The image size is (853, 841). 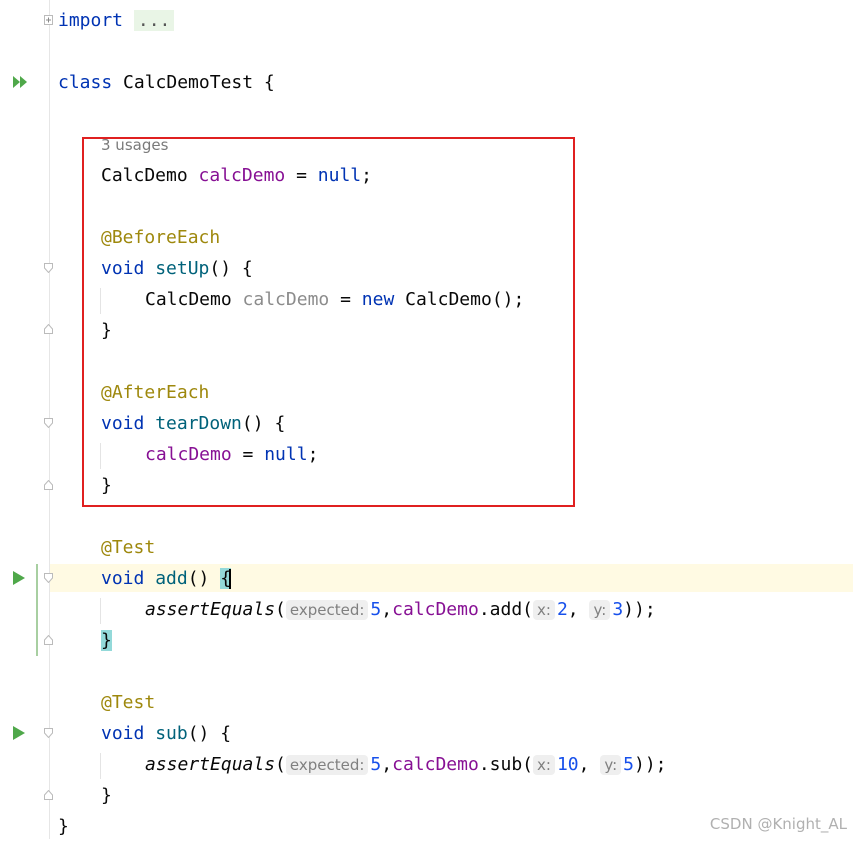 What do you see at coordinates (19, 735) in the screenshot?
I see `run-test-sub-icon` at bounding box center [19, 735].